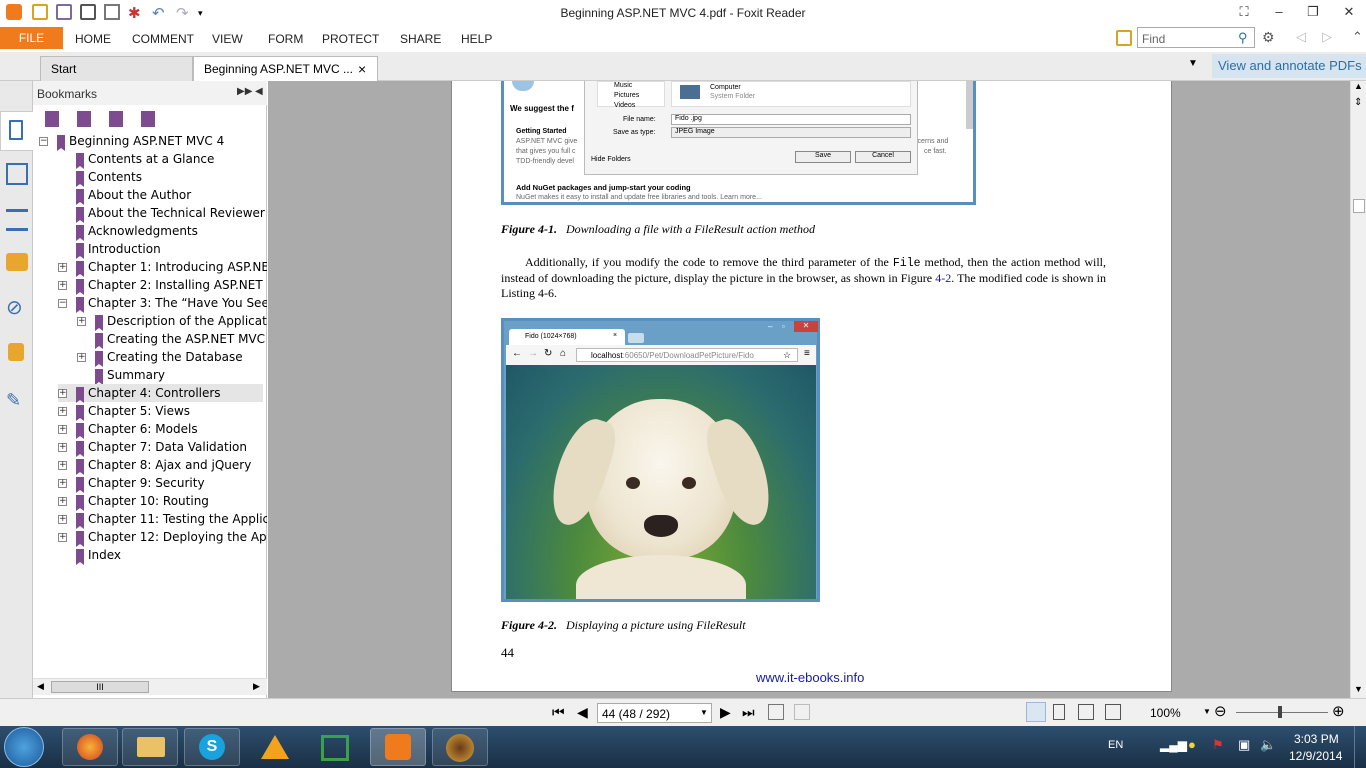  I want to click on previous-view-icon, so click(776, 712).